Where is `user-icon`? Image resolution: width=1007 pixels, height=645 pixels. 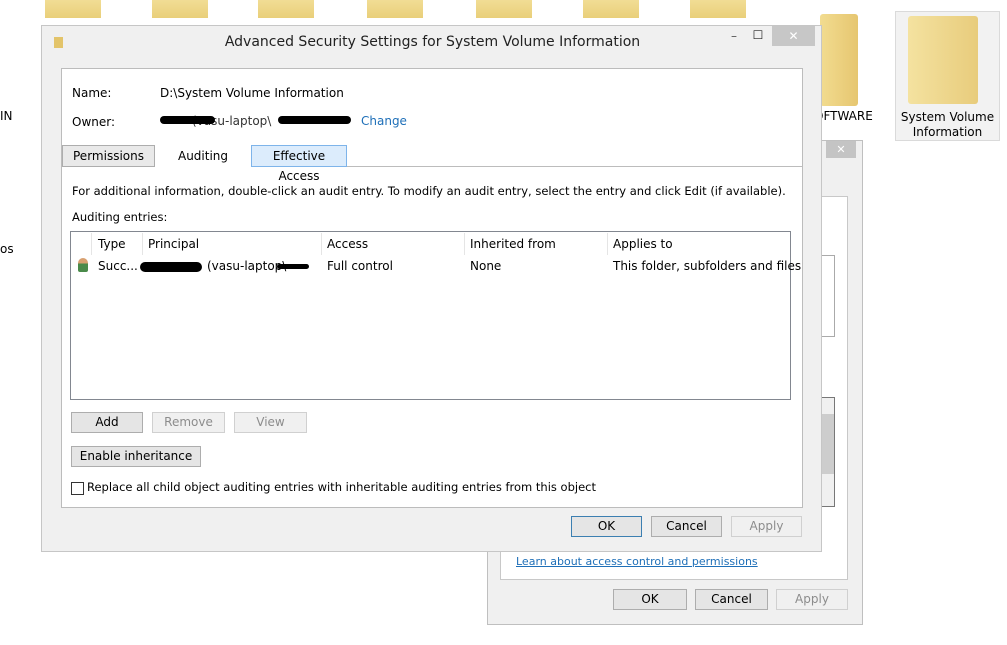
user-icon is located at coordinates (83, 265).